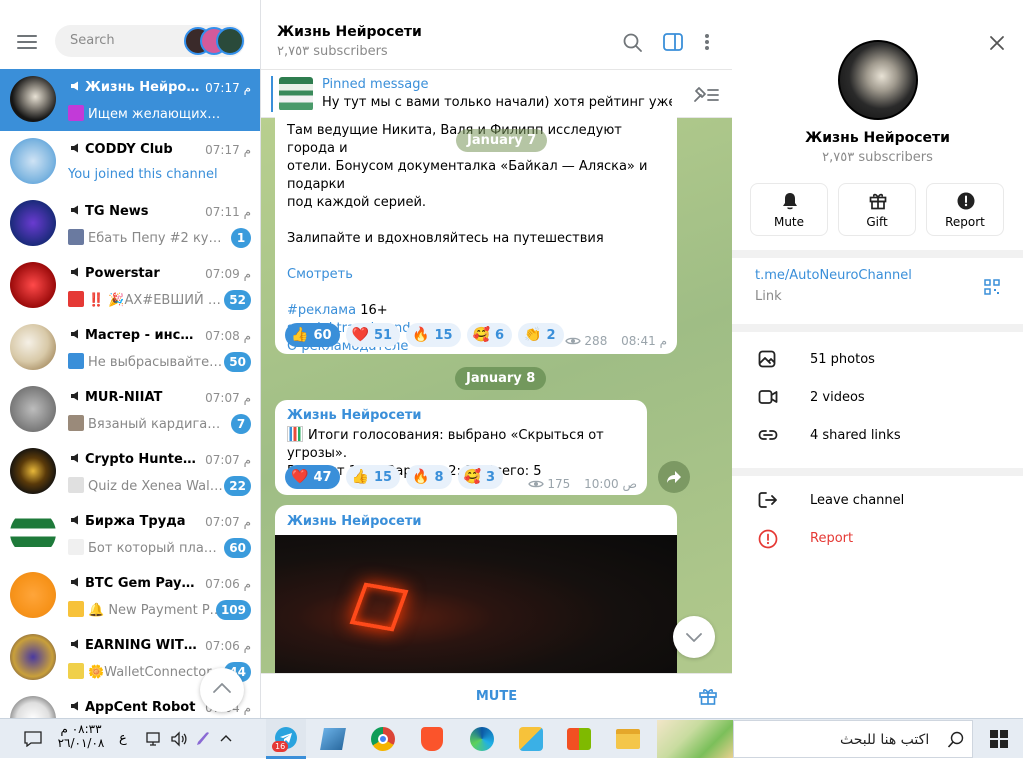 This screenshot has height=759, width=1023. I want to click on forward-icon, so click(674, 477).